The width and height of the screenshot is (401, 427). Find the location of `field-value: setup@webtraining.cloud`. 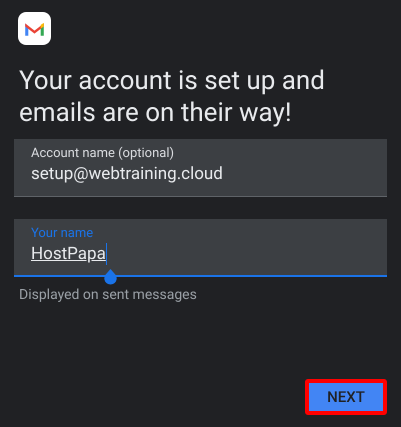

field-value: setup@webtraining.cloud is located at coordinates (127, 174).